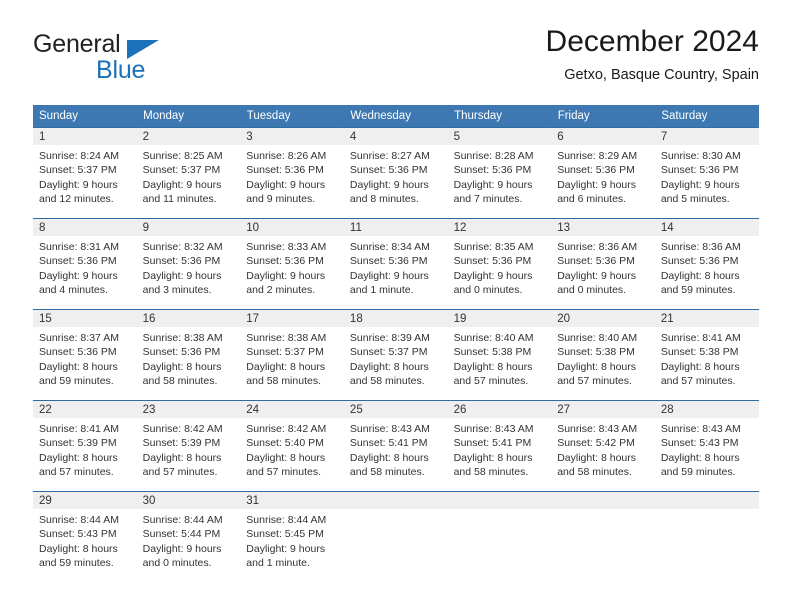 The image size is (792, 612). Describe the element at coordinates (700, 247) in the screenshot. I see `sunrise-text: Sunrise: 8:36 AM` at that location.